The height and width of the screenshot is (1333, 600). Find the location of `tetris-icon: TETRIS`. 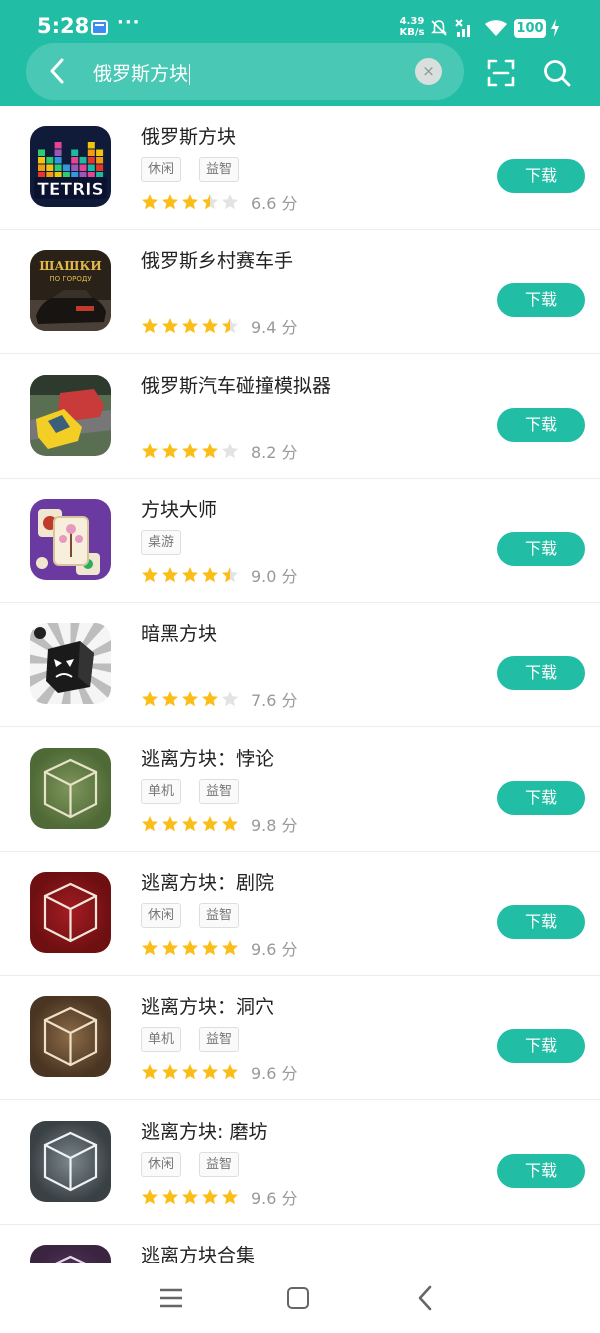

tetris-icon: TETRIS is located at coordinates (70, 166).